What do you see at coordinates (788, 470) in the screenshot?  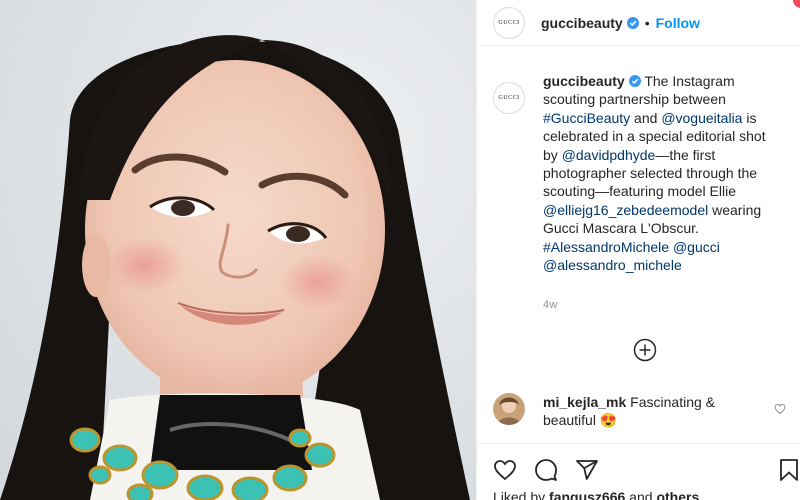 I see `bookmark-icon` at bounding box center [788, 470].